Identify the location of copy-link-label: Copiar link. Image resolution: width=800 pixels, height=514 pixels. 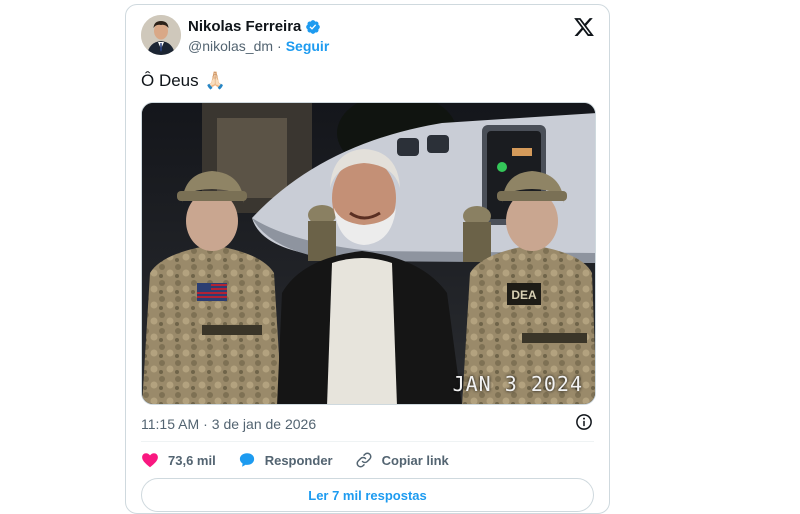
(415, 460).